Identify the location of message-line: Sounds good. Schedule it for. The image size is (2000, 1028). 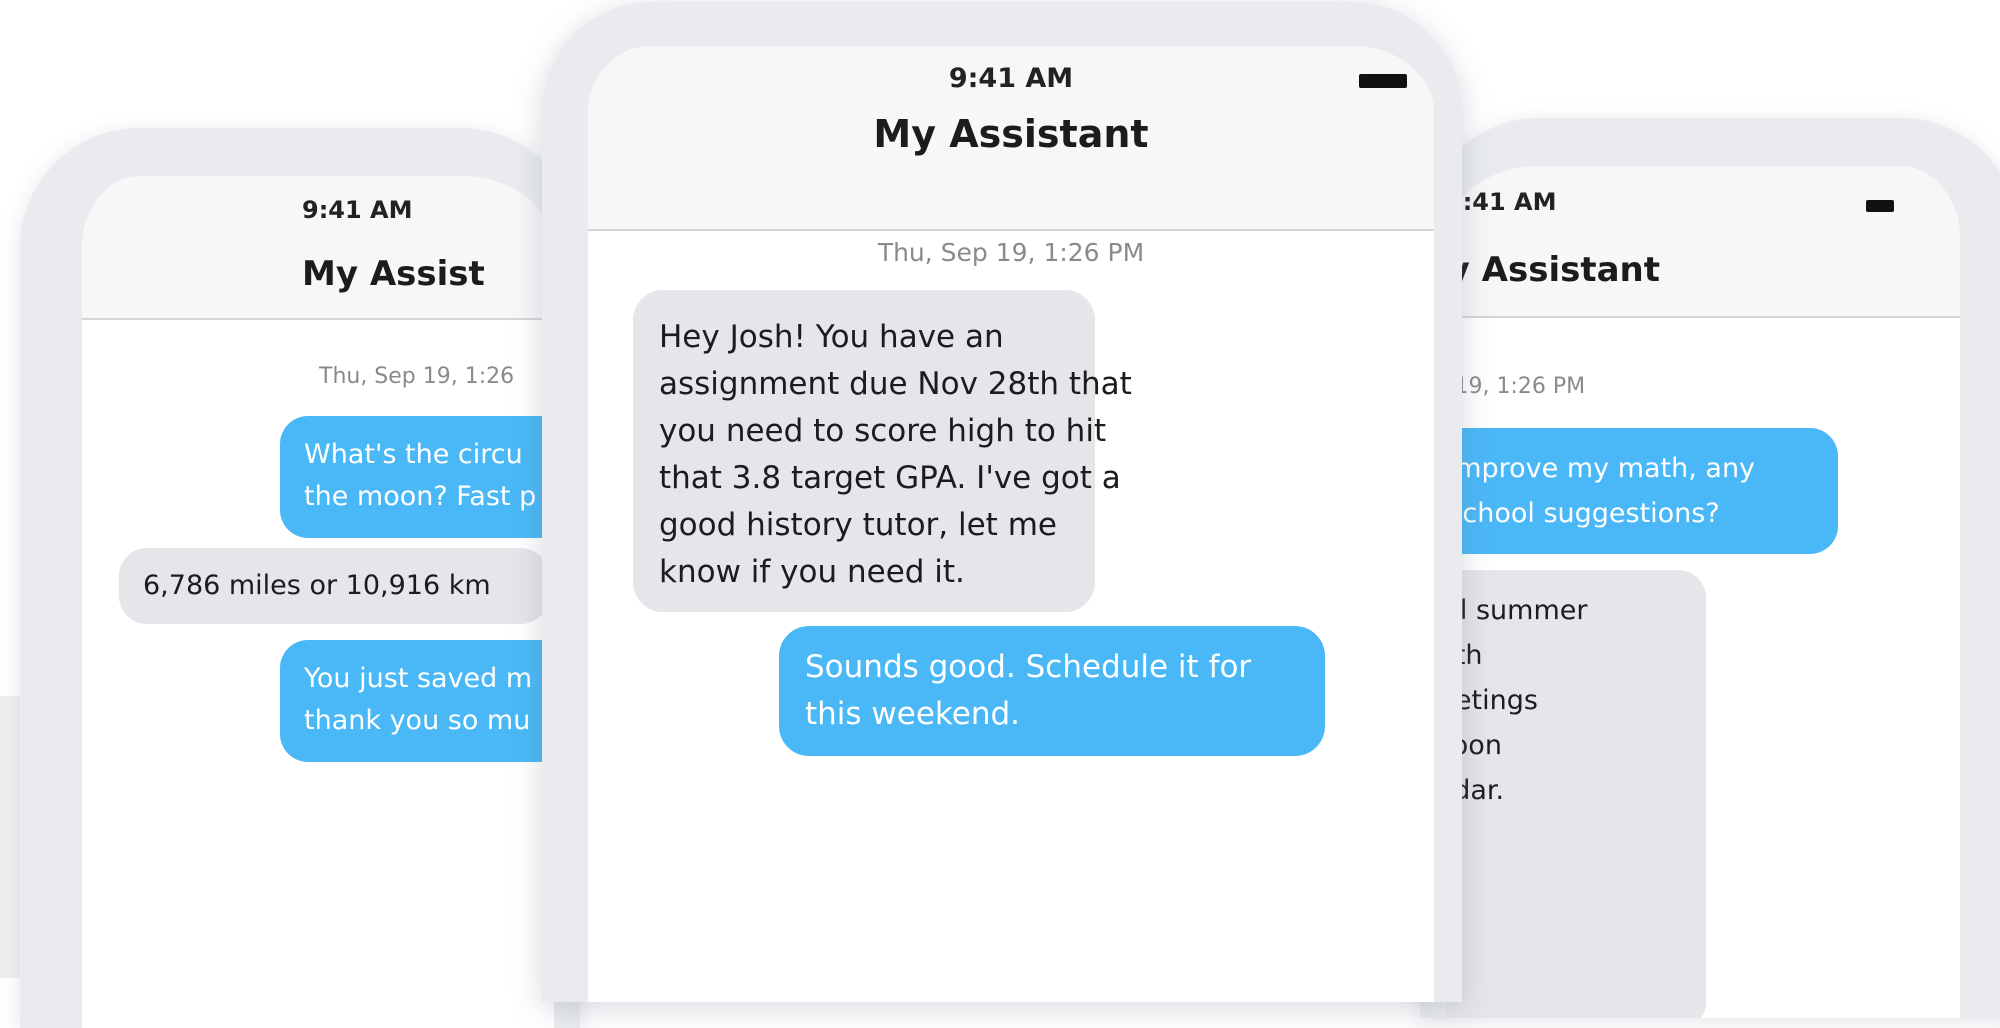
(1028, 667).